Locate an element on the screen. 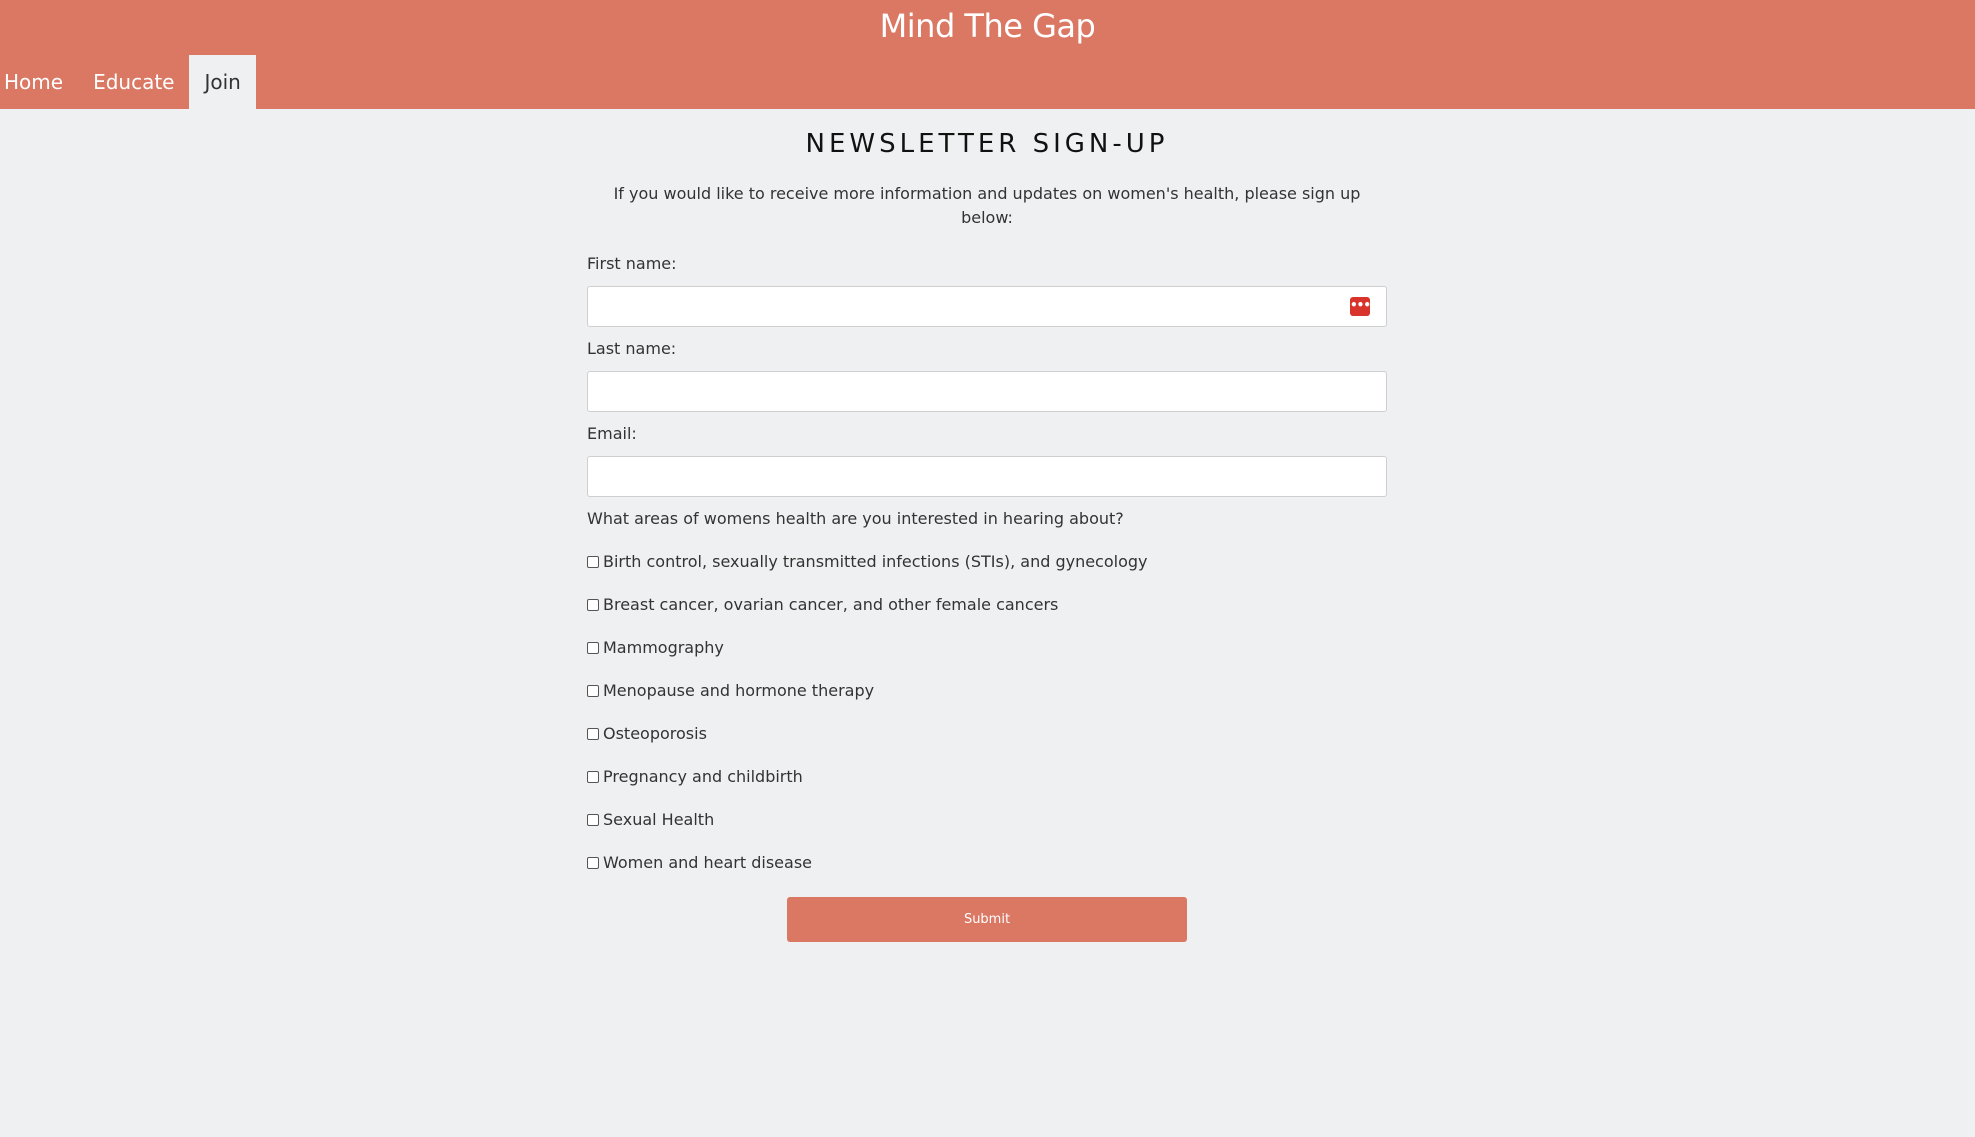 The width and height of the screenshot is (1975, 1137). checkbox-menopause is located at coordinates (593, 691).